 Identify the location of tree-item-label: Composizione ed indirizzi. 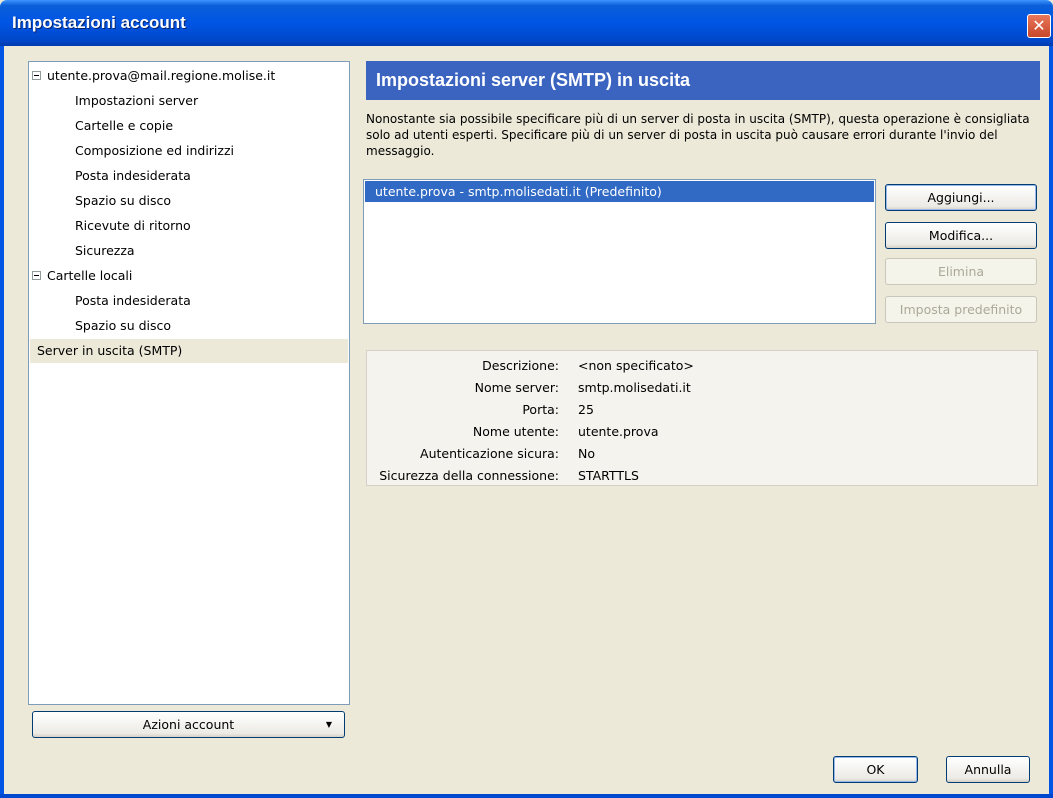
(154, 150).